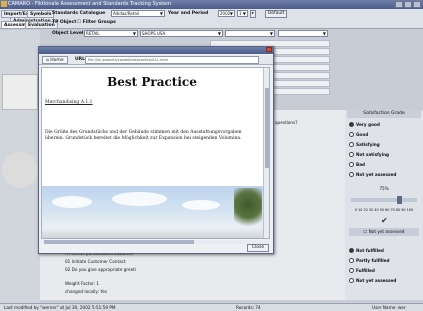  I want to click on person-icon, so click(20, 170).